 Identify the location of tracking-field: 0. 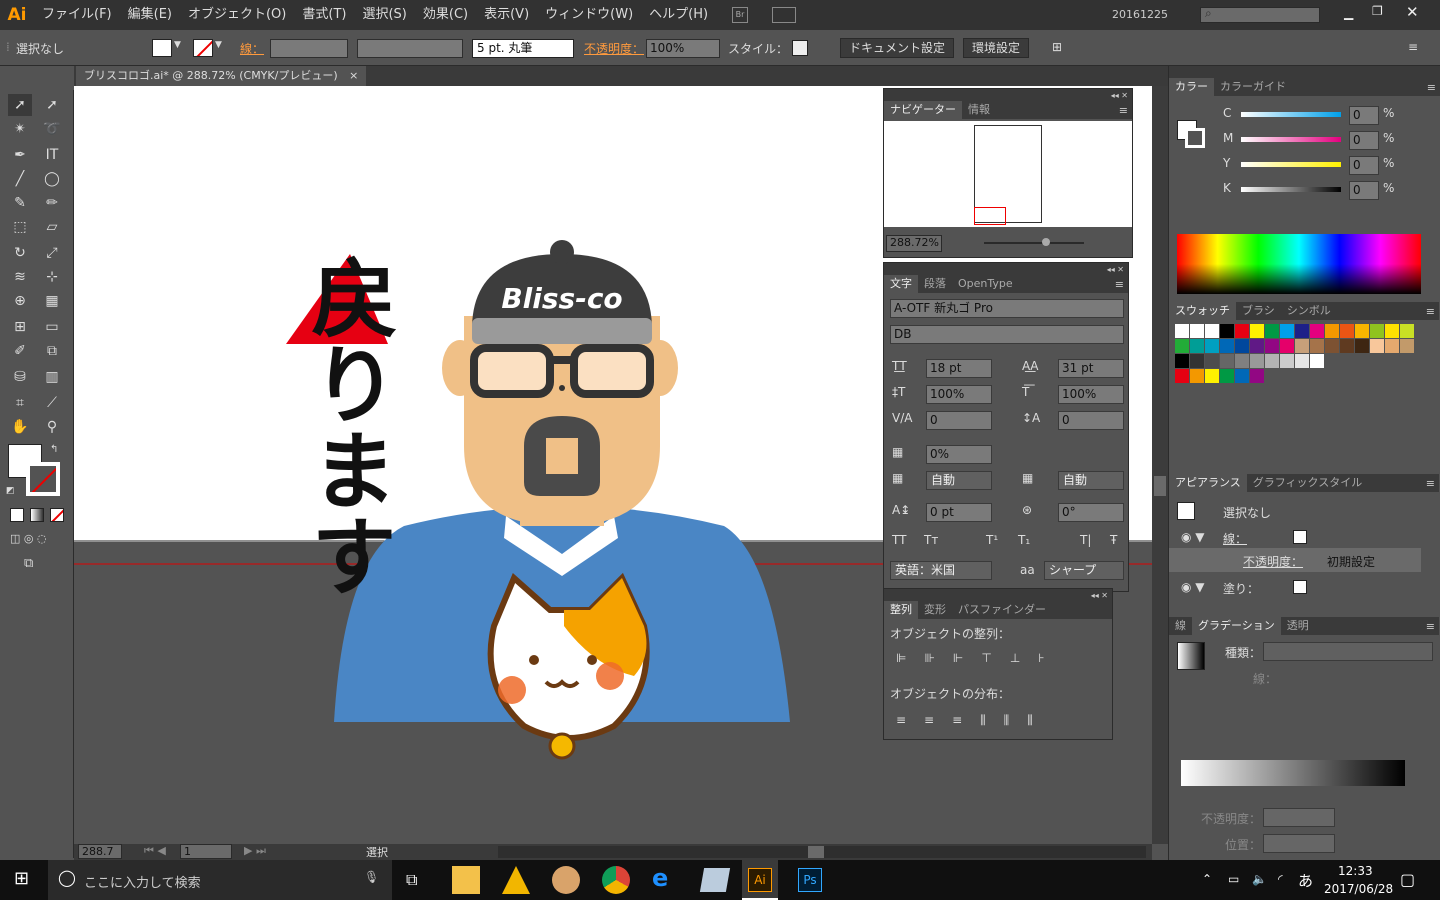
(1091, 420).